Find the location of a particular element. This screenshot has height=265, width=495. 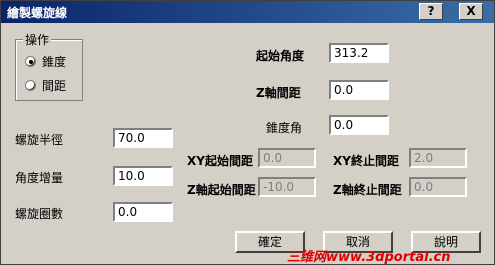

turns-label: 螺旋圈數 is located at coordinates (39, 214).